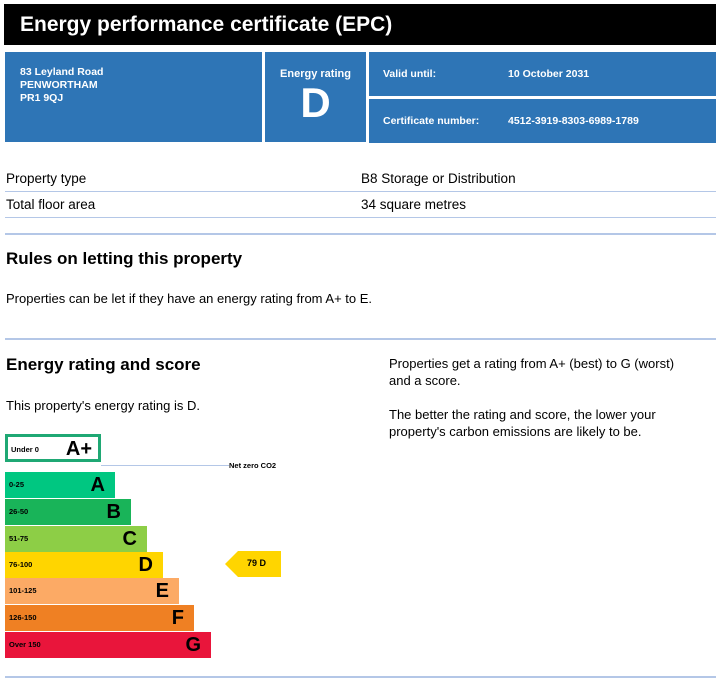 The image size is (719, 681). Describe the element at coordinates (99, 618) in the screenshot. I see `band-f: 126-150 F` at that location.